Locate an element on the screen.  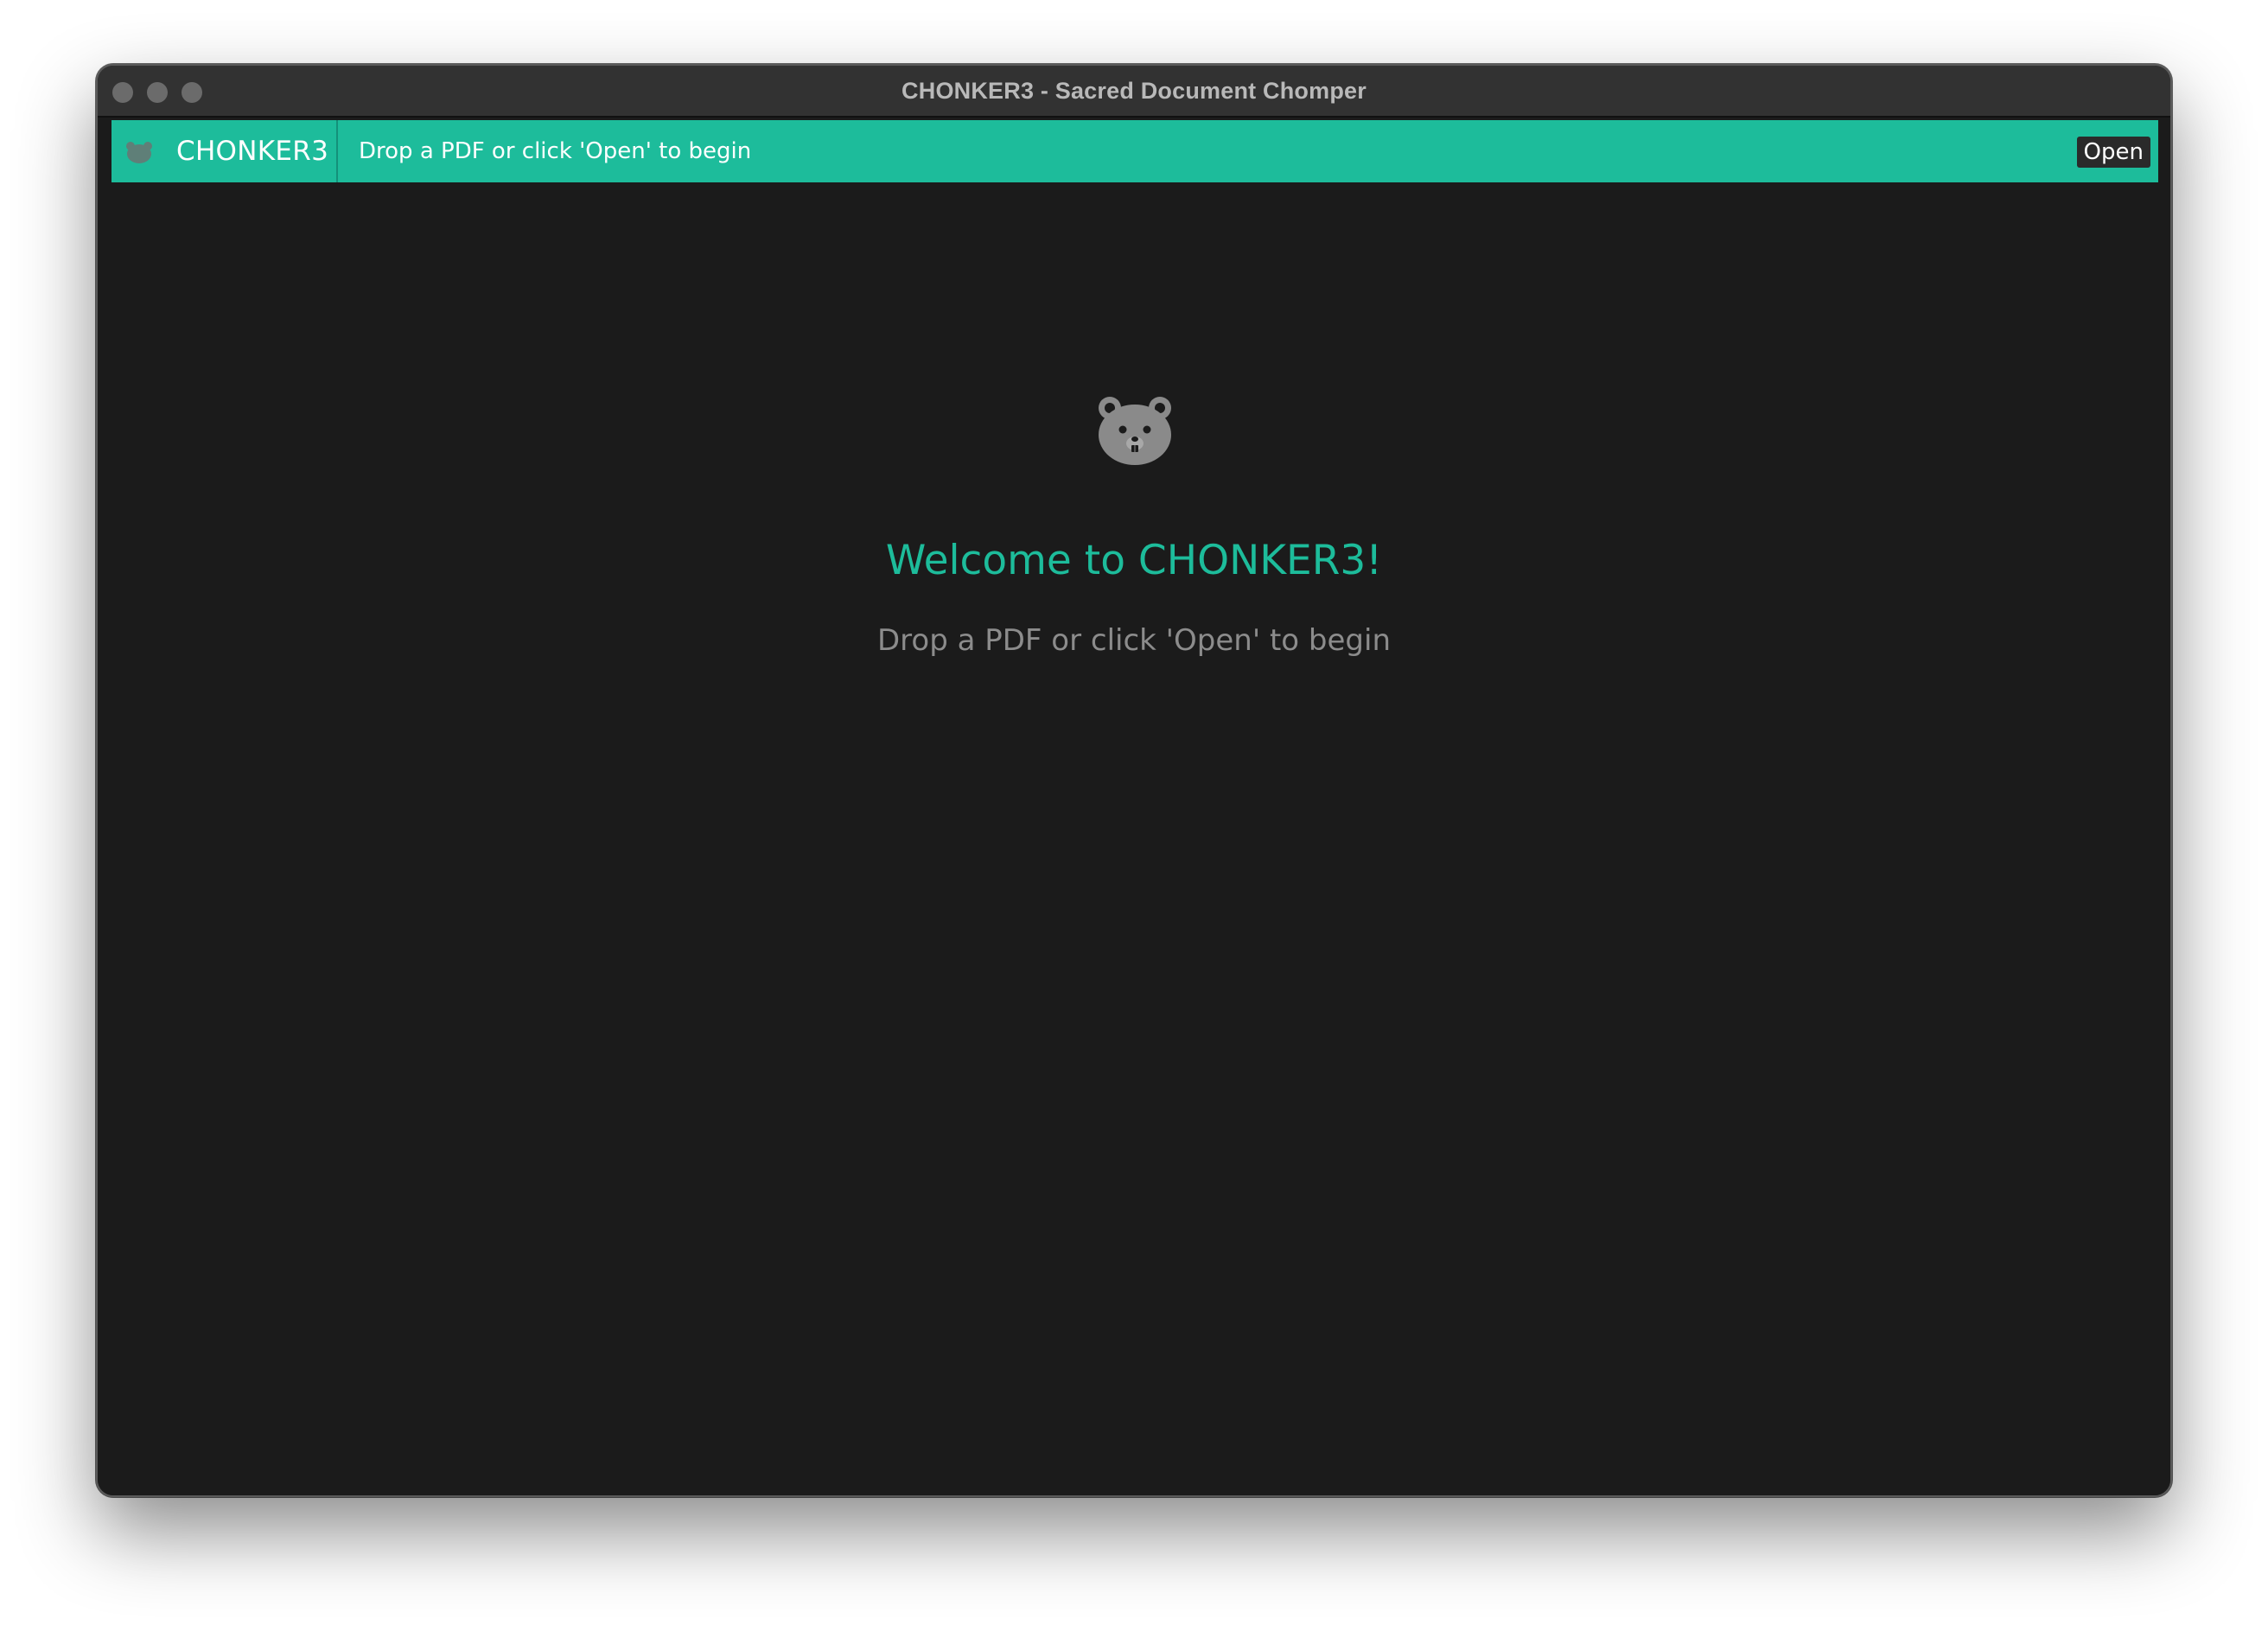
window-title: CHONKER3 - Sacred Document Chomper is located at coordinates (1134, 91).